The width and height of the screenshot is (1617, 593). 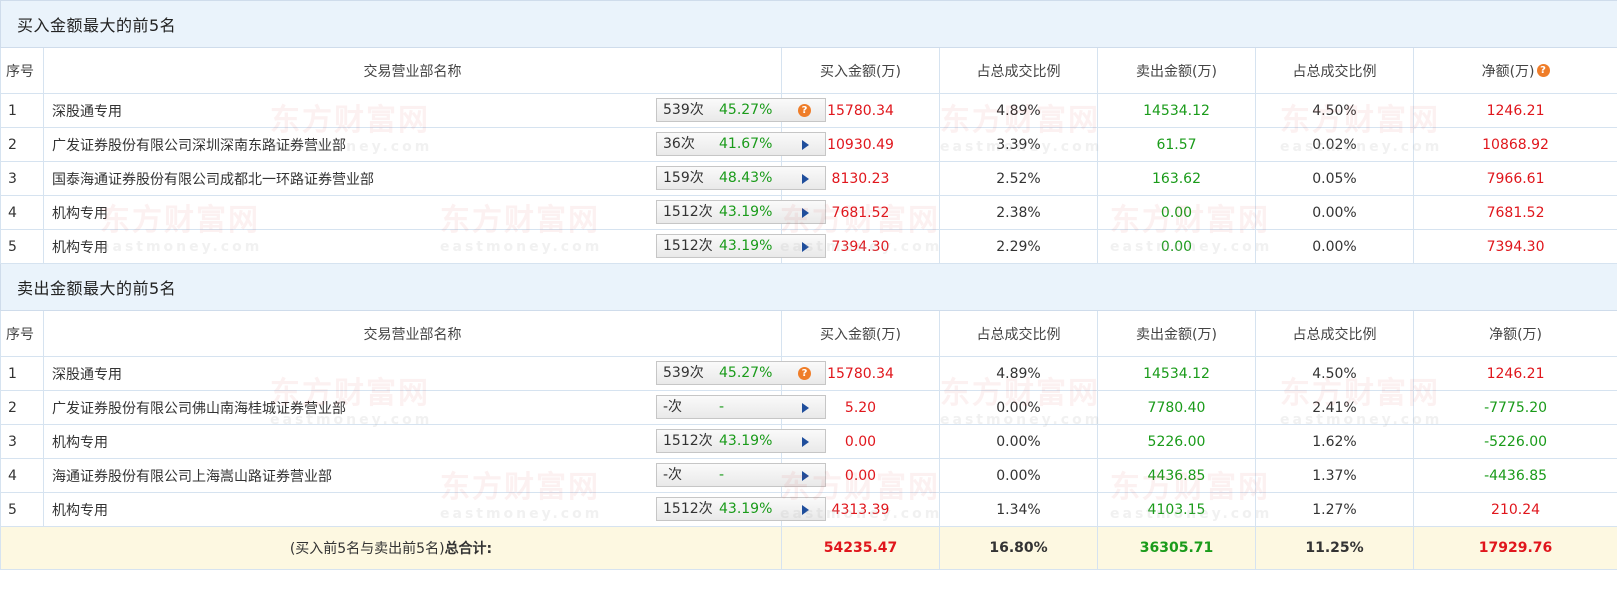 I want to click on column-header-net-amount: 净额(万), so click(x=1514, y=333).